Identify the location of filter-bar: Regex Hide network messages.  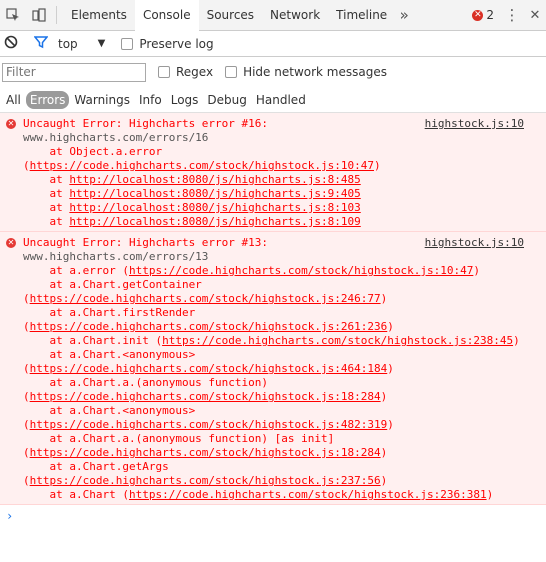
(273, 72).